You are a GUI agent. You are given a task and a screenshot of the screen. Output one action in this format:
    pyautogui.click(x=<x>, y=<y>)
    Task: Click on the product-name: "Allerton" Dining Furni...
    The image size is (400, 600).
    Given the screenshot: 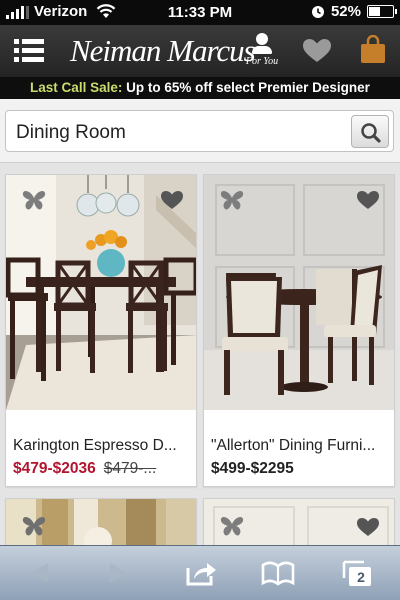 What is the action you would take?
    pyautogui.click(x=299, y=446)
    